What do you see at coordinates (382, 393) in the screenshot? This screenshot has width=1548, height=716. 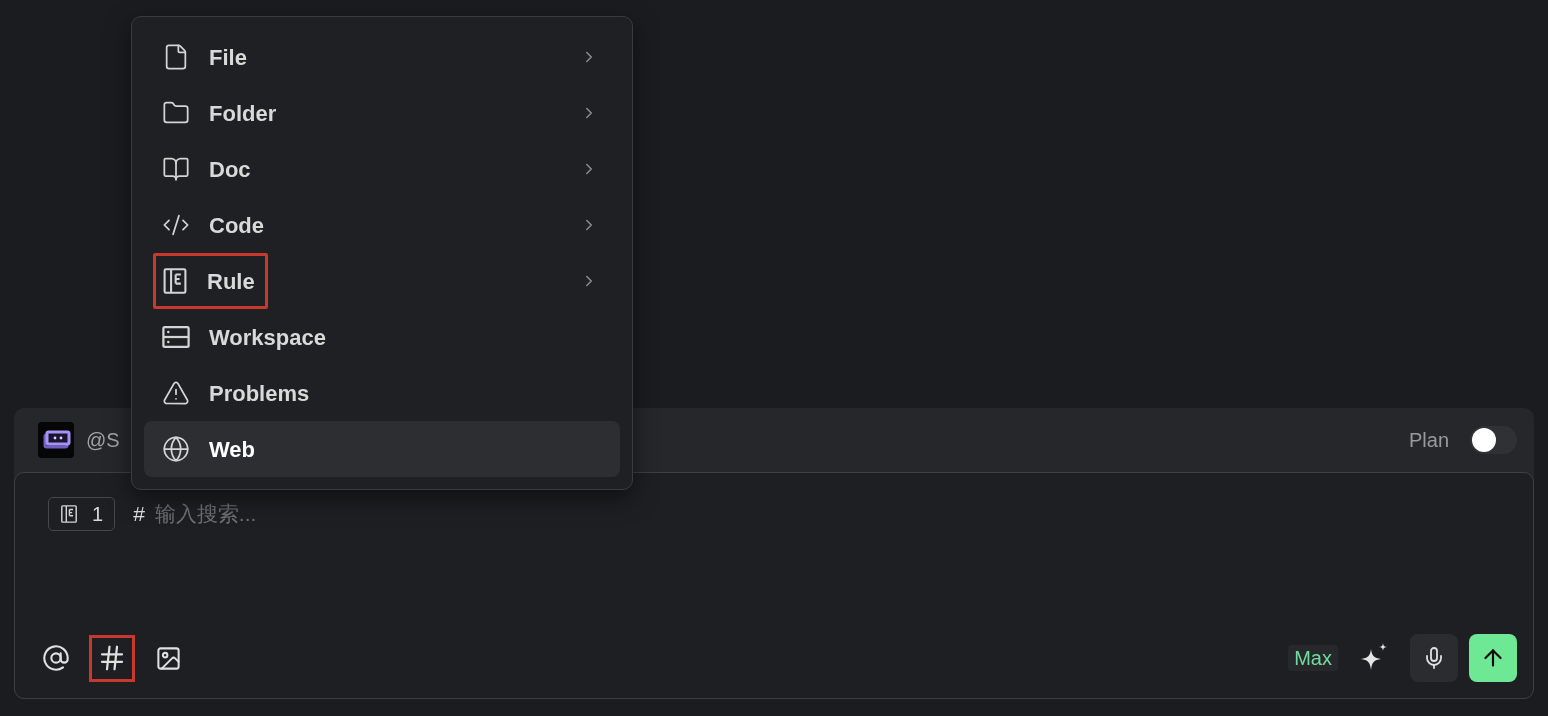 I see `menu-item: Problems` at bounding box center [382, 393].